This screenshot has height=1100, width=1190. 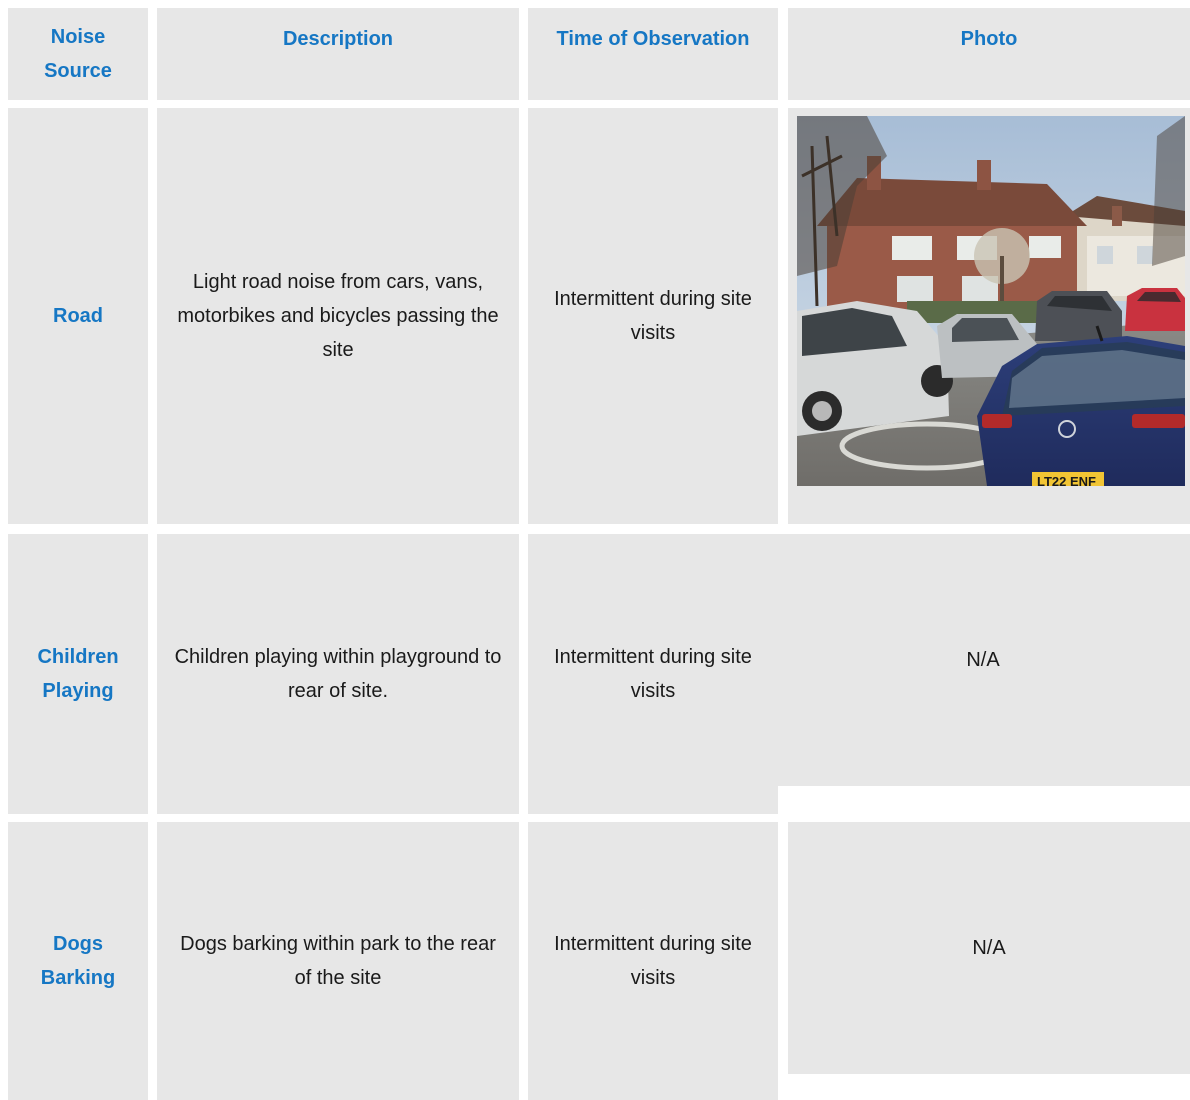 I want to click on header-noise-source-label: Noise Source, so click(x=78, y=54).